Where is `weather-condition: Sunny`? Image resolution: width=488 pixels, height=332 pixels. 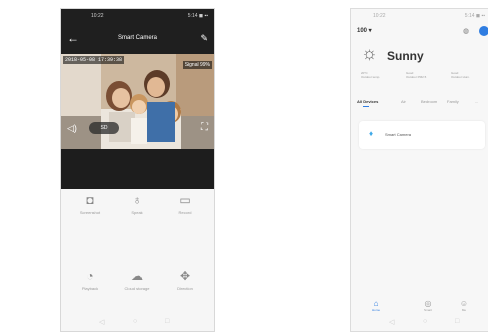 weather-condition: Sunny is located at coordinates (405, 56).